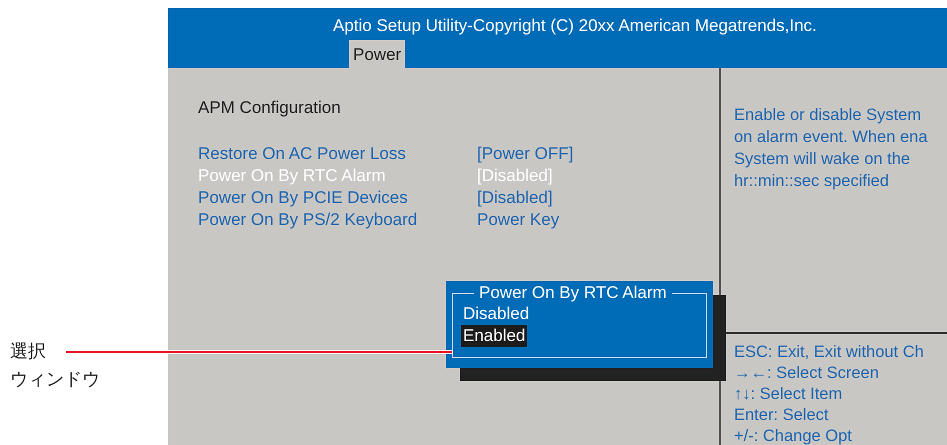 The height and width of the screenshot is (445, 947). I want to click on window-title: Aptio Setup Utility-Copyright (C) 20xx American Megatrends,Inc., so click(575, 26).